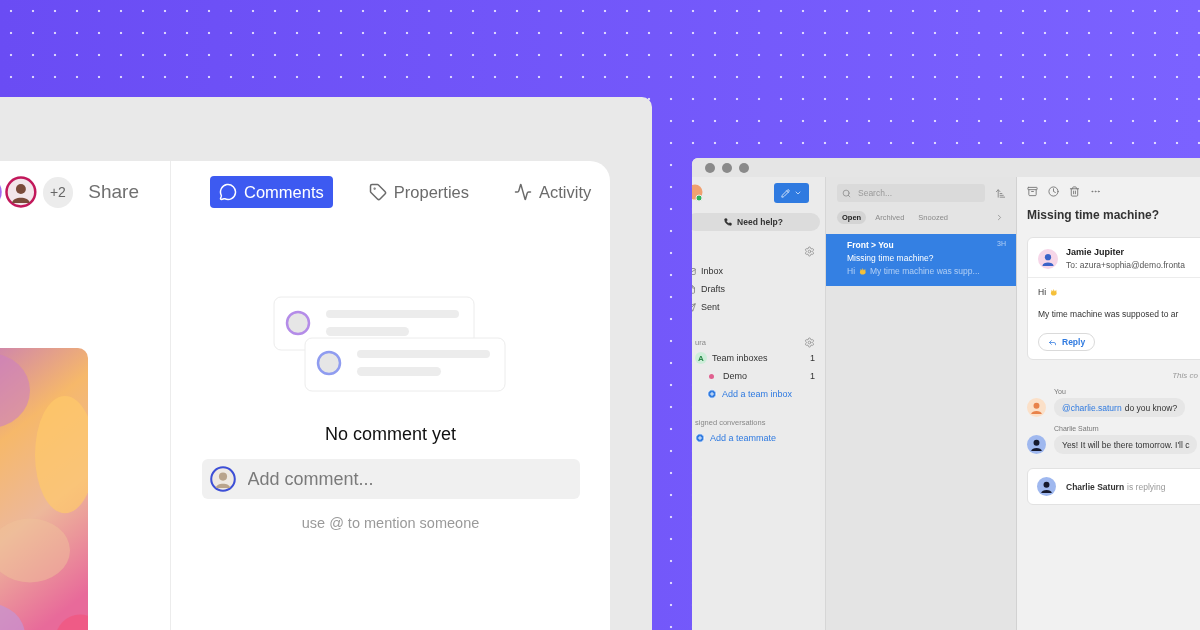  What do you see at coordinates (271, 192) in the screenshot?
I see `tab: Comments` at bounding box center [271, 192].